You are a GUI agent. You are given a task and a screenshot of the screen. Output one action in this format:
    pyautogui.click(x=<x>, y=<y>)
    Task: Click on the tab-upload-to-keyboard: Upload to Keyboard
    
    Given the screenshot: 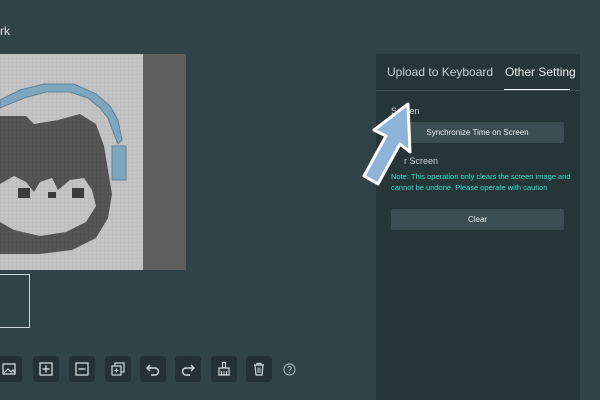 What is the action you would take?
    pyautogui.click(x=440, y=72)
    